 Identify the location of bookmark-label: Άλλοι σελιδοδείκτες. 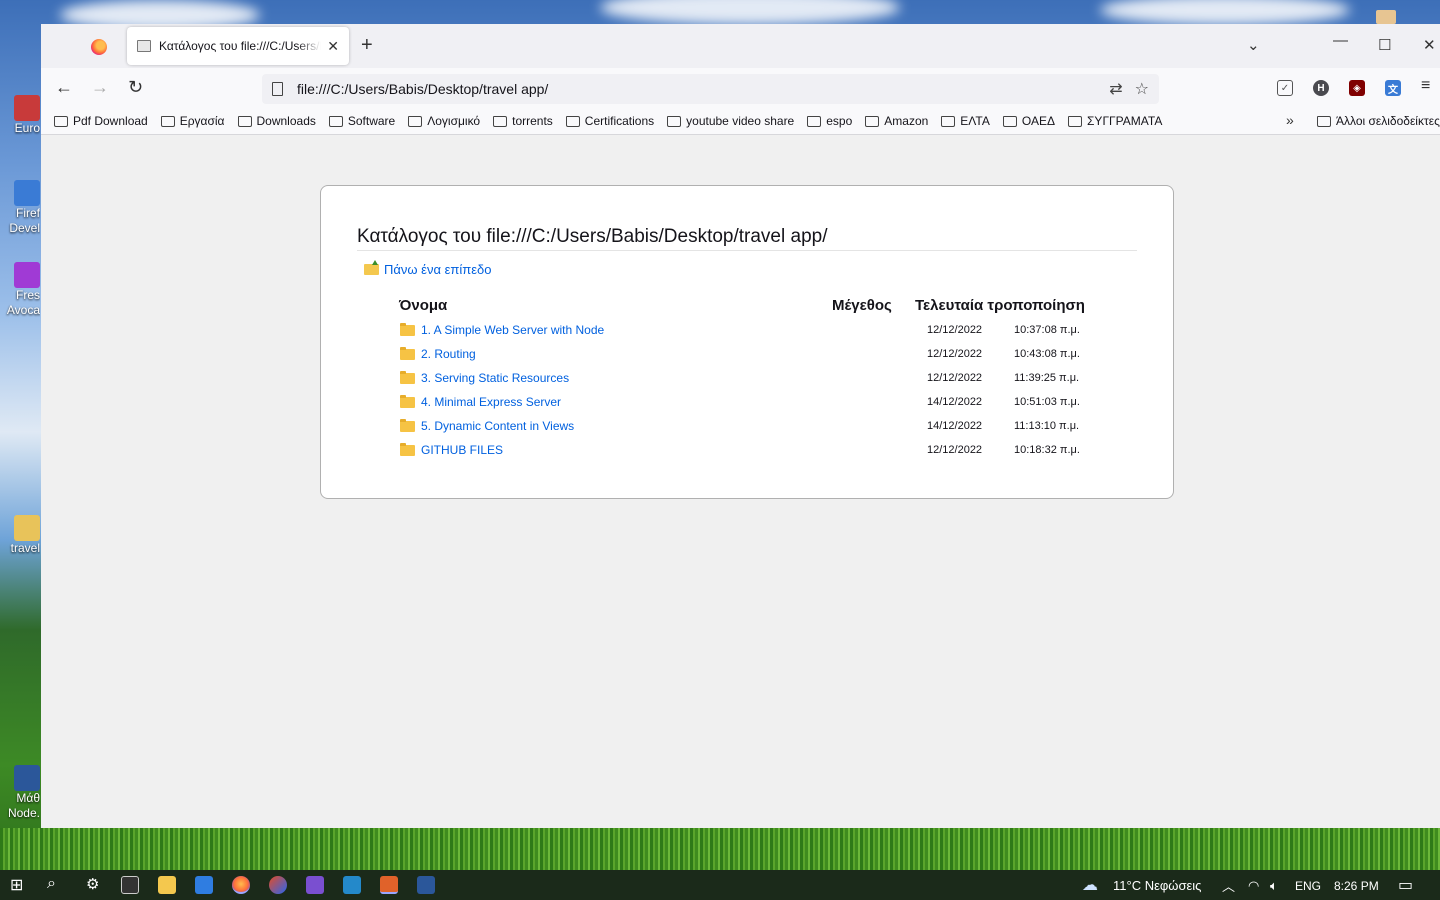
(1388, 121).